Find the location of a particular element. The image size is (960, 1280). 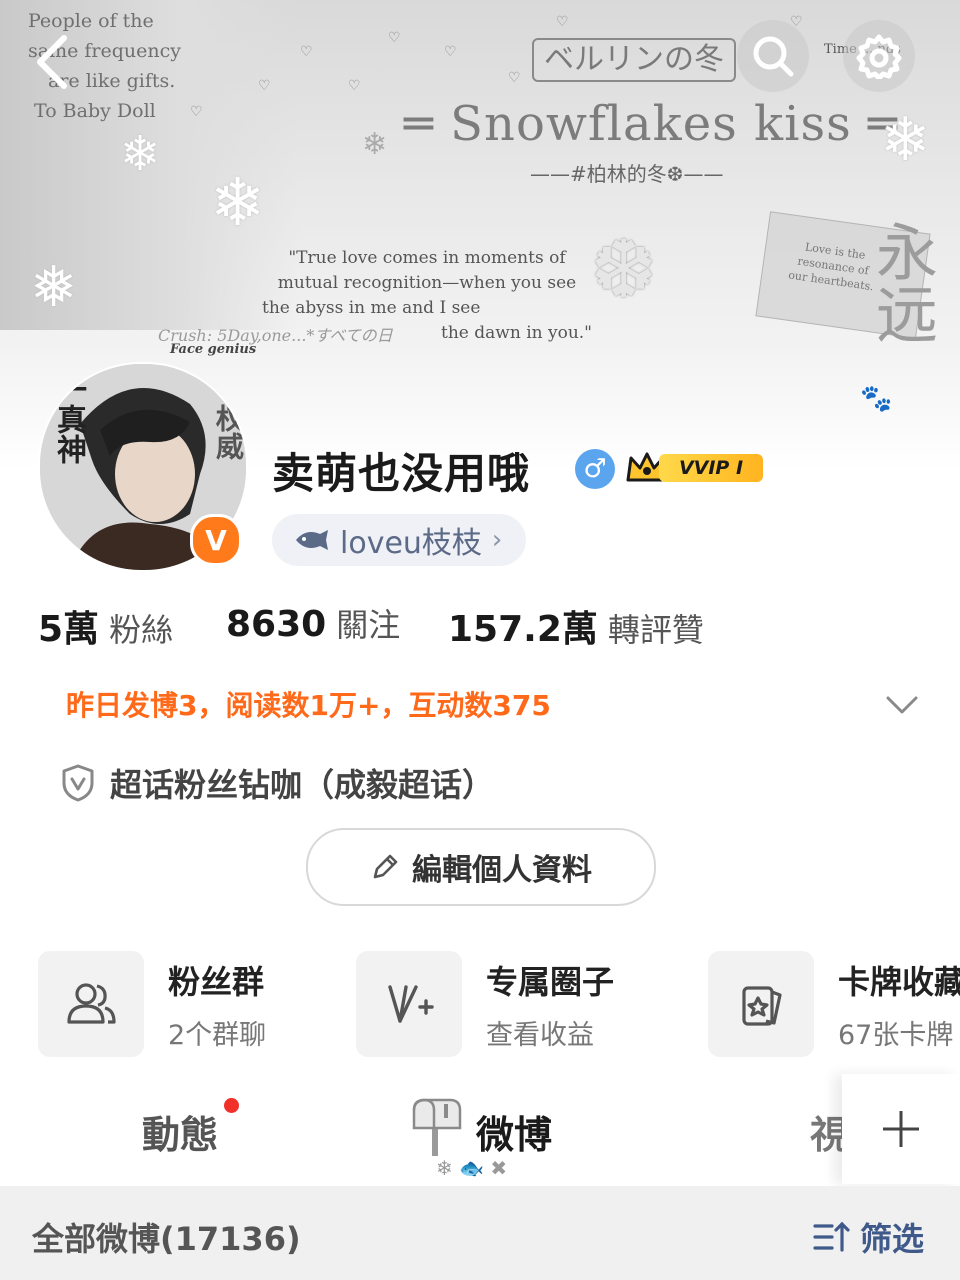

chevron-right-icon: › is located at coordinates (497, 540).